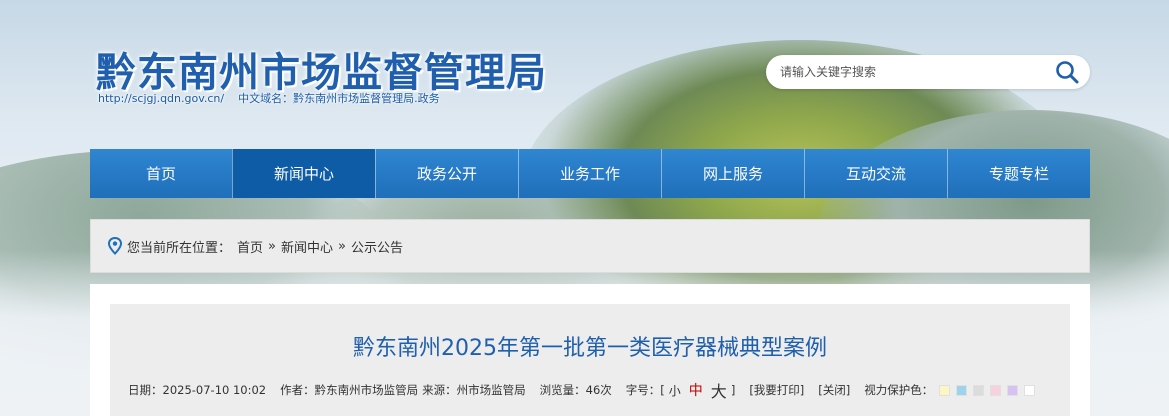 The image size is (1169, 416). I want to click on article-author: 作者：黔东南州市场监管局, so click(349, 390).